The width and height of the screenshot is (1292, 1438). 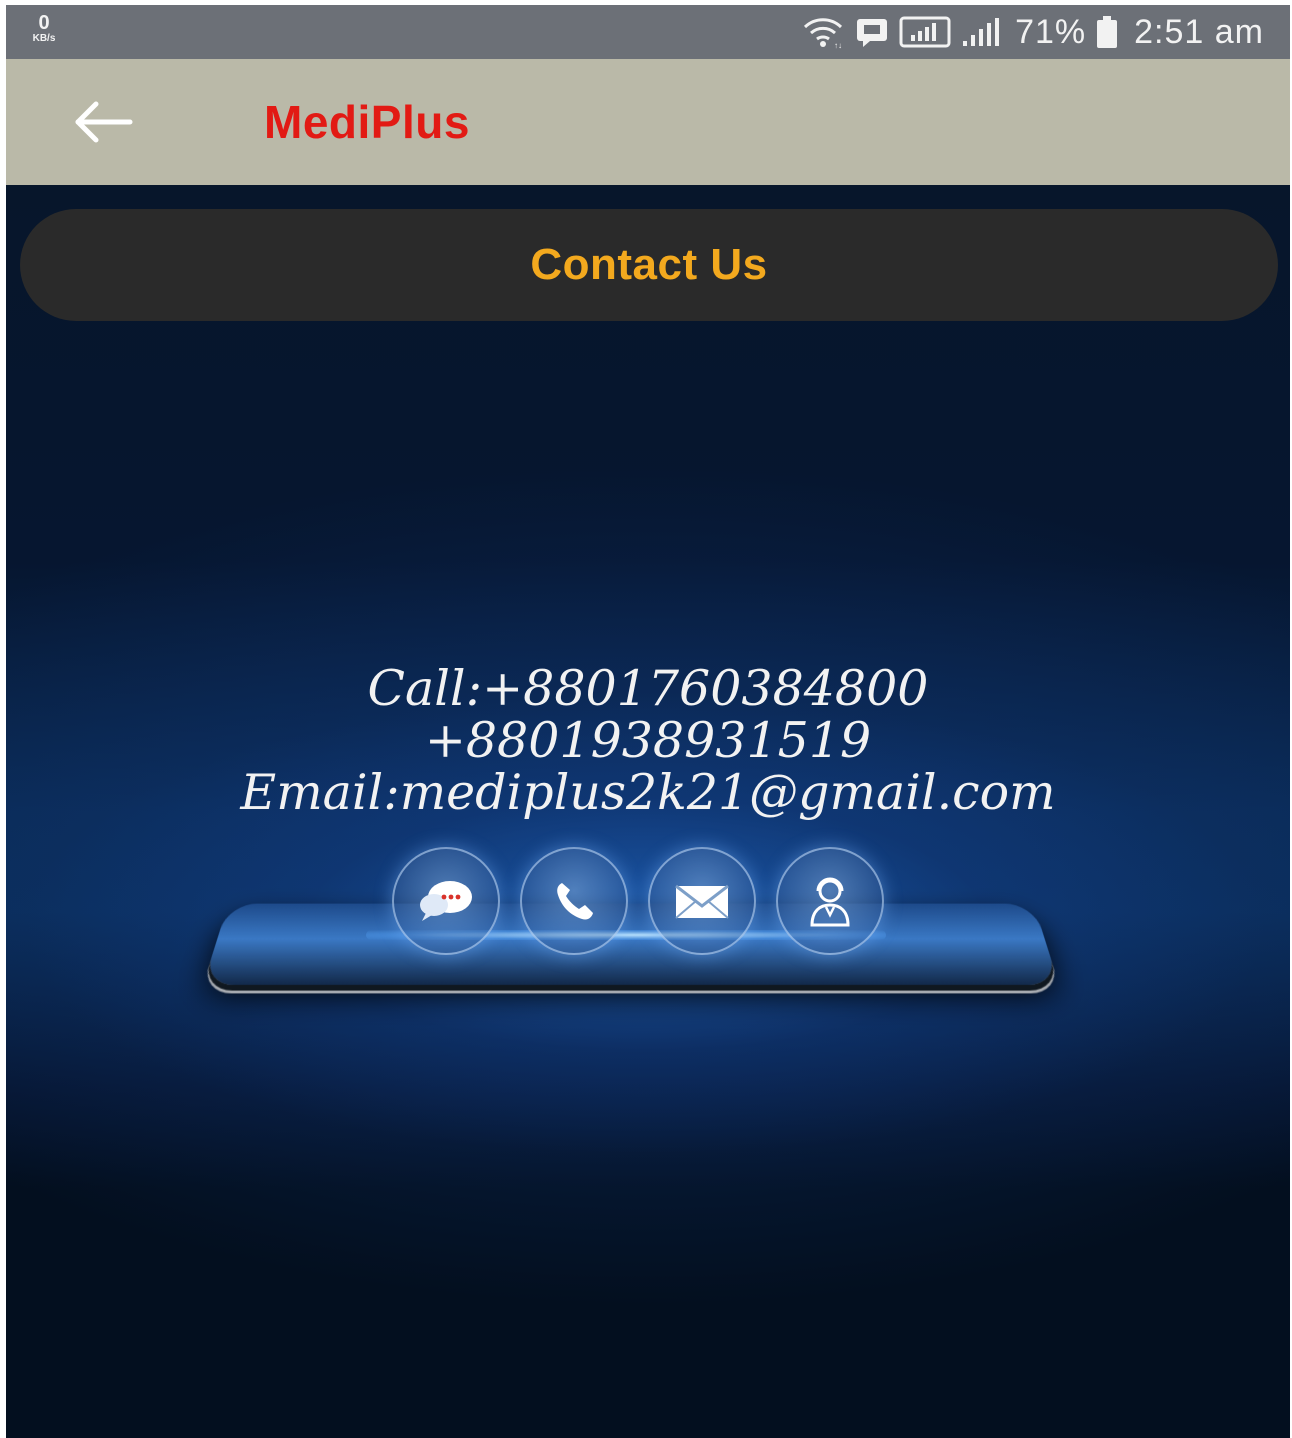 I want to click on arrow-left-icon, so click(x=103, y=122).